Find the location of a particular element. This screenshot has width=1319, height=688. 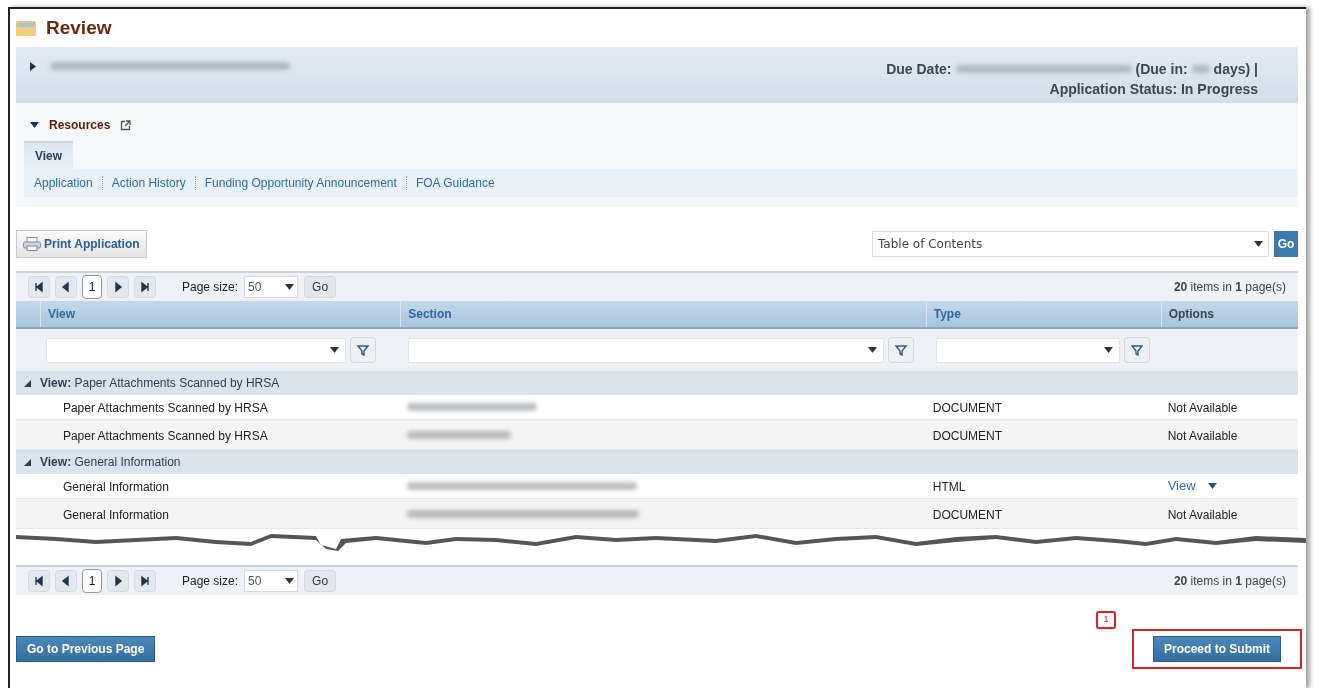

resource-link: FOA Guidance is located at coordinates (455, 183).